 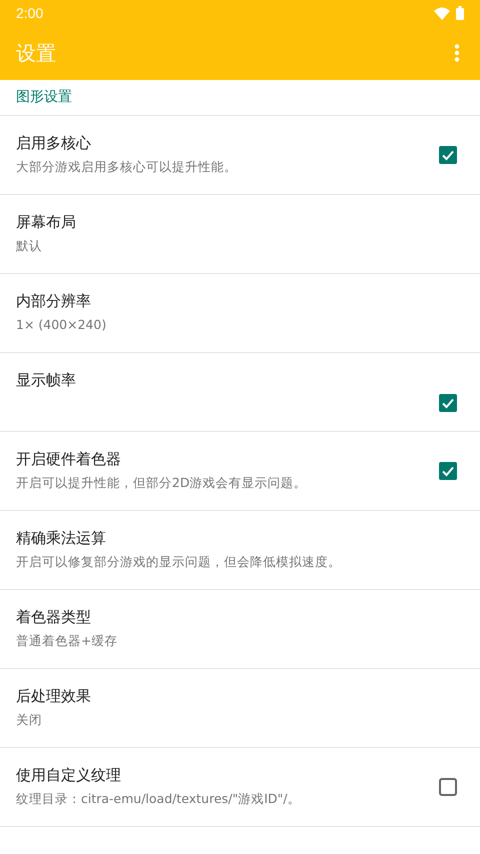 What do you see at coordinates (240, 98) in the screenshot?
I see `section-header: 图形设置` at bounding box center [240, 98].